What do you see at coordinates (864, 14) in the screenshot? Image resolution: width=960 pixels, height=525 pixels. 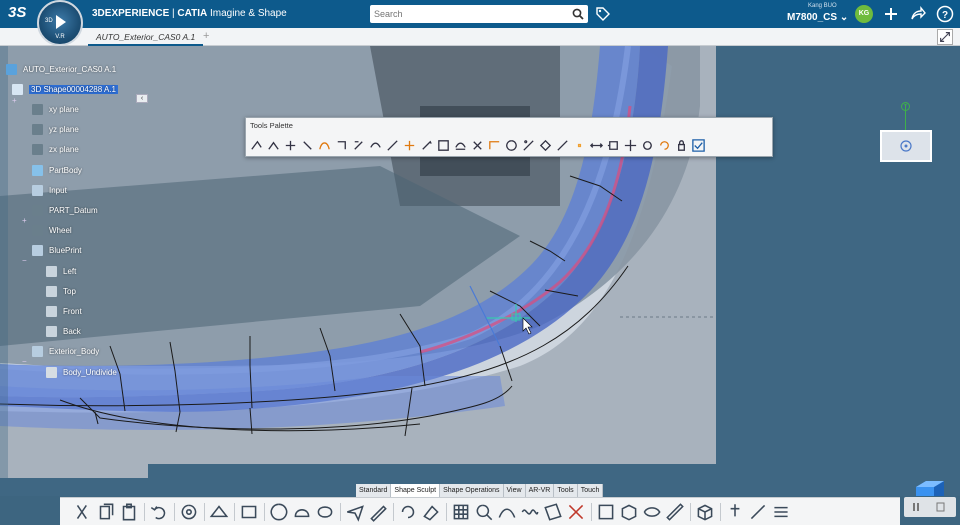 I see `avatar: KG` at bounding box center [864, 14].